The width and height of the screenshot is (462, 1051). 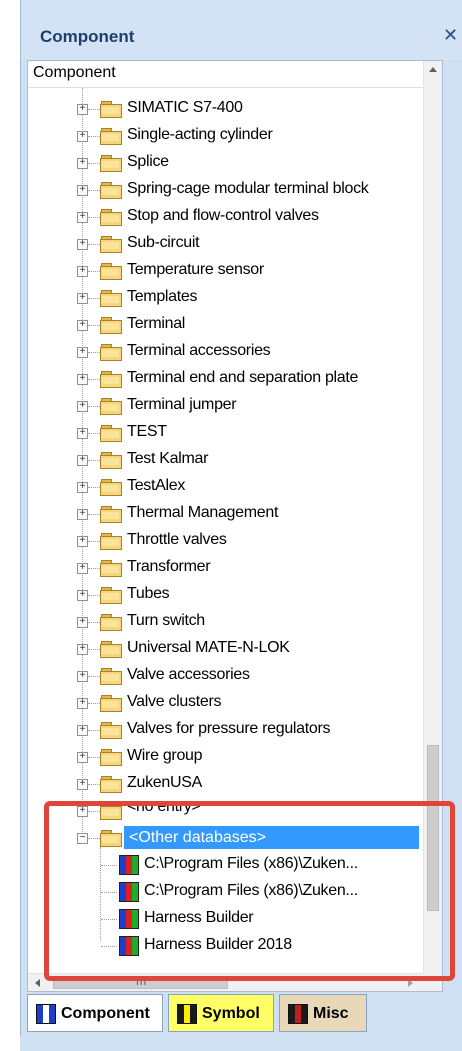 I want to click on tree-item: + TEST, so click(x=225, y=433).